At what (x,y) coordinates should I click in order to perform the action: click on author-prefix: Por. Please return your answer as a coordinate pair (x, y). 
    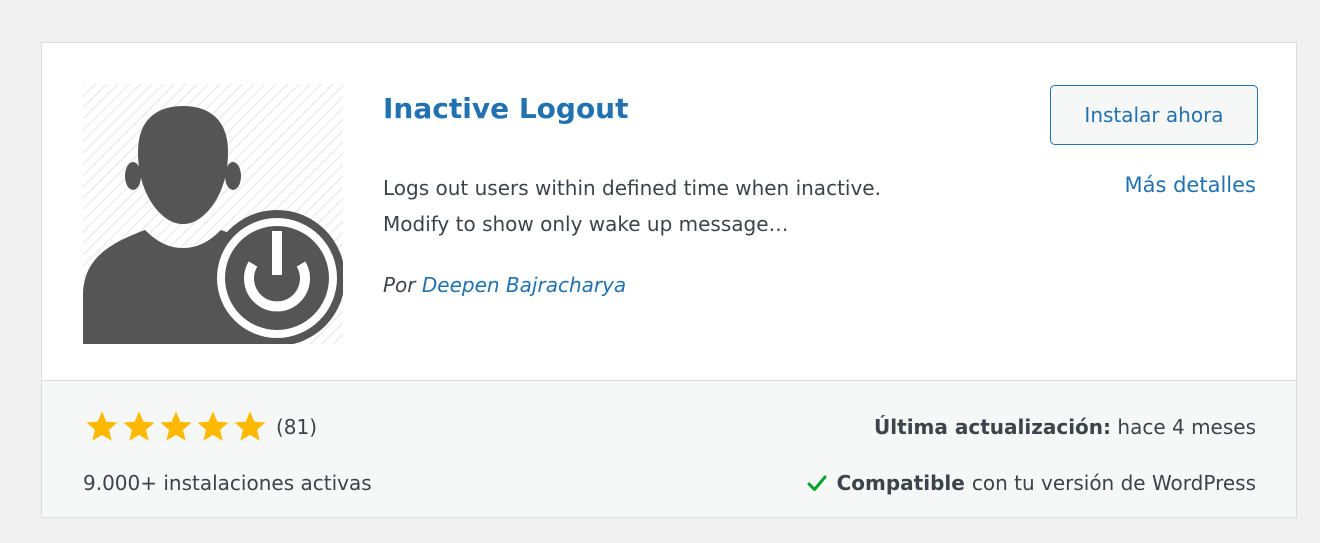
    Looking at the image, I should click on (399, 285).